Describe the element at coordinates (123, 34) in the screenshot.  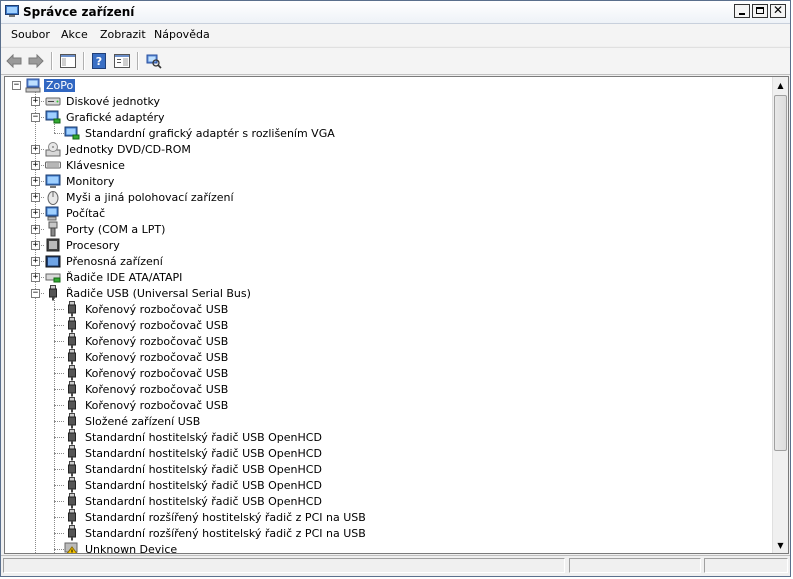
I see `menu-zobrazit: Zobrazit` at that location.